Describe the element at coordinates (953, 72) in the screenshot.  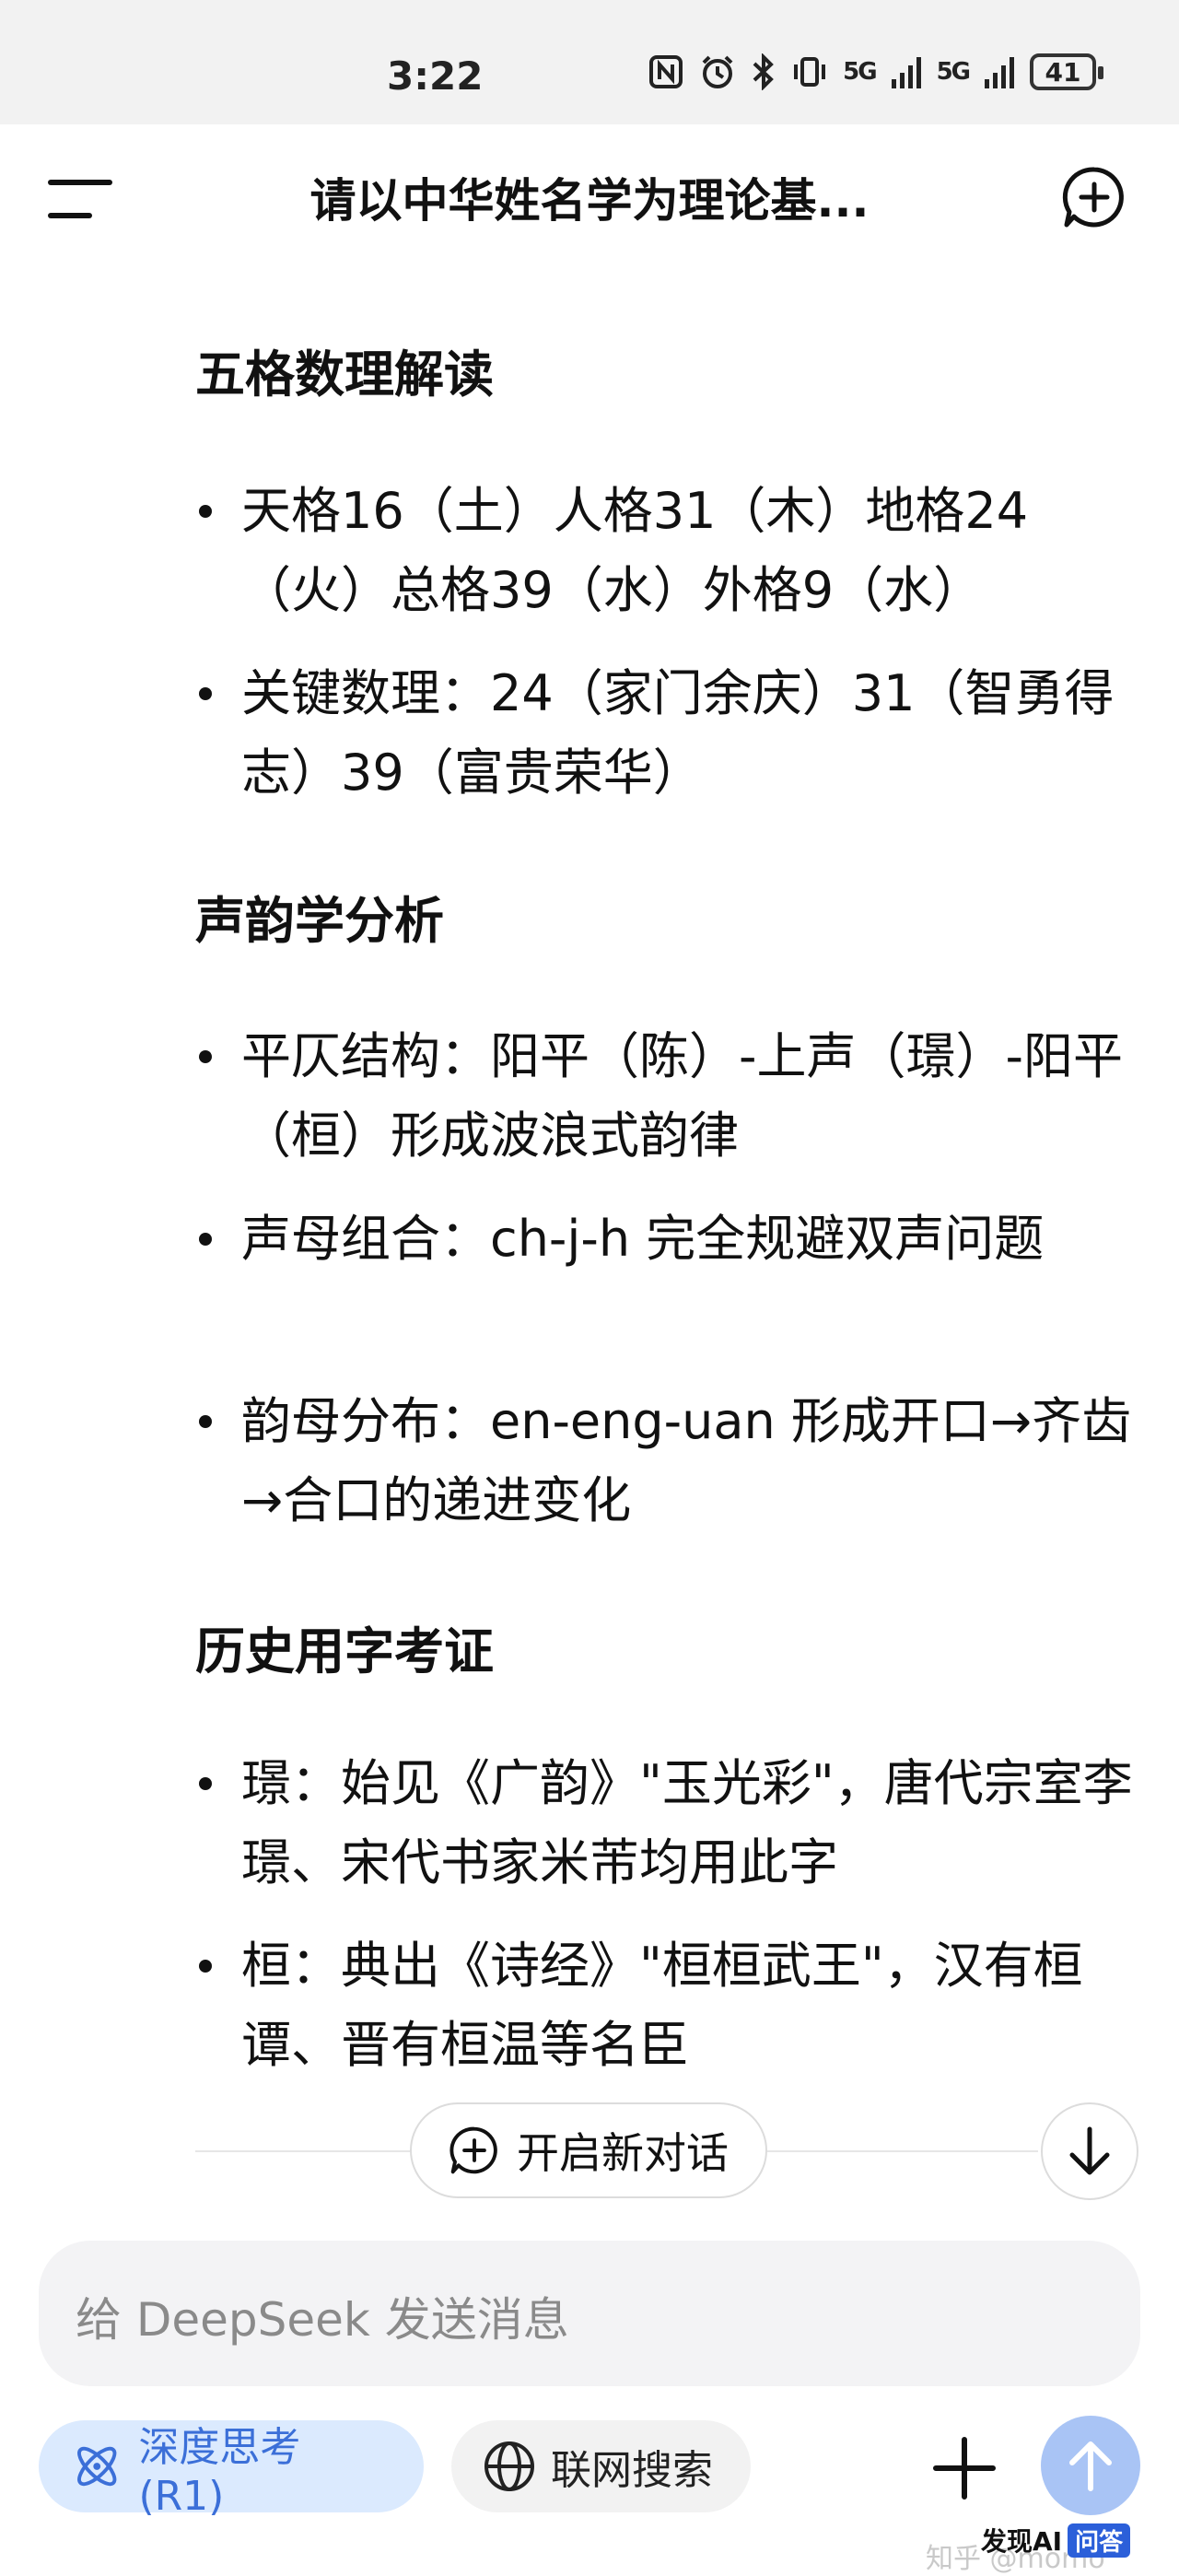
I see `signal-5g-label-2: 5G` at that location.